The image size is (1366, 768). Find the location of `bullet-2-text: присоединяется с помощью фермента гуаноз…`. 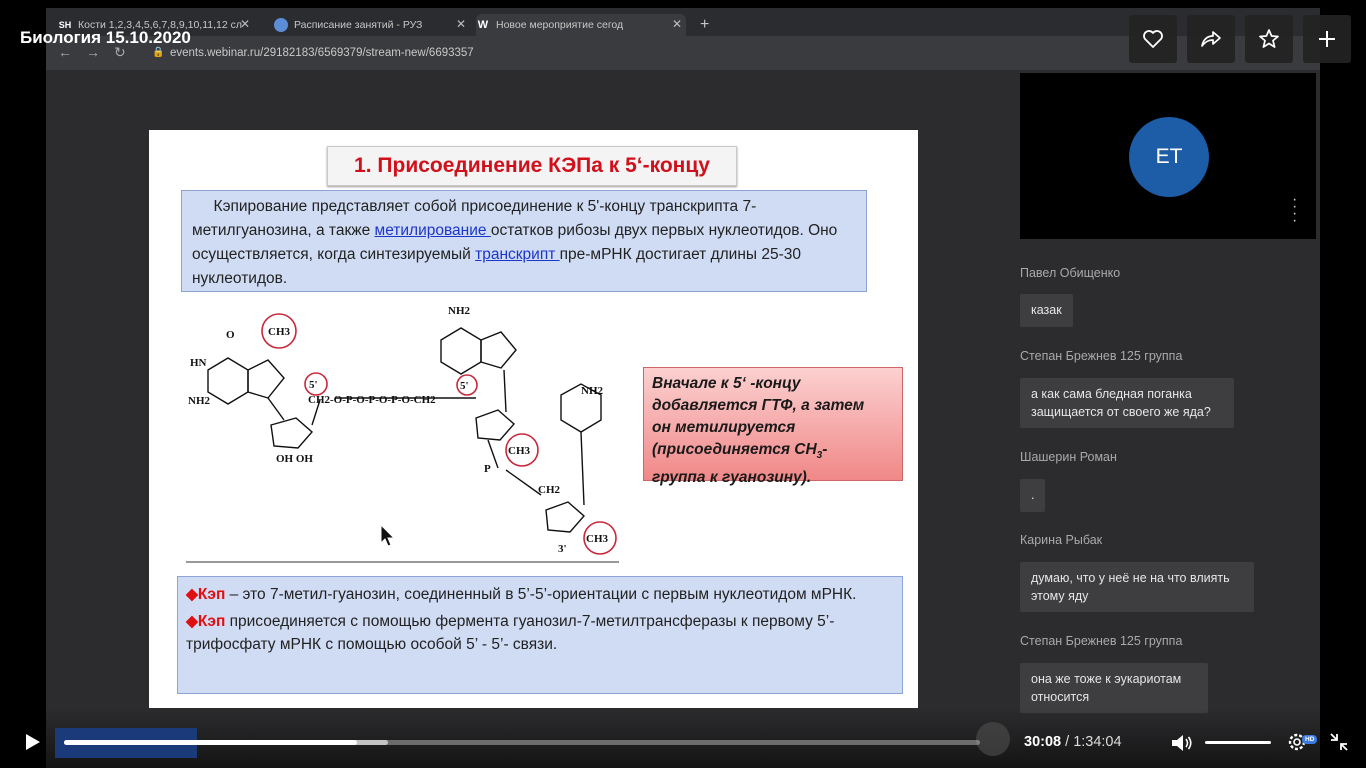

bullet-2-text: присоединяется с помощью фермента гуаноз… is located at coordinates (510, 633).